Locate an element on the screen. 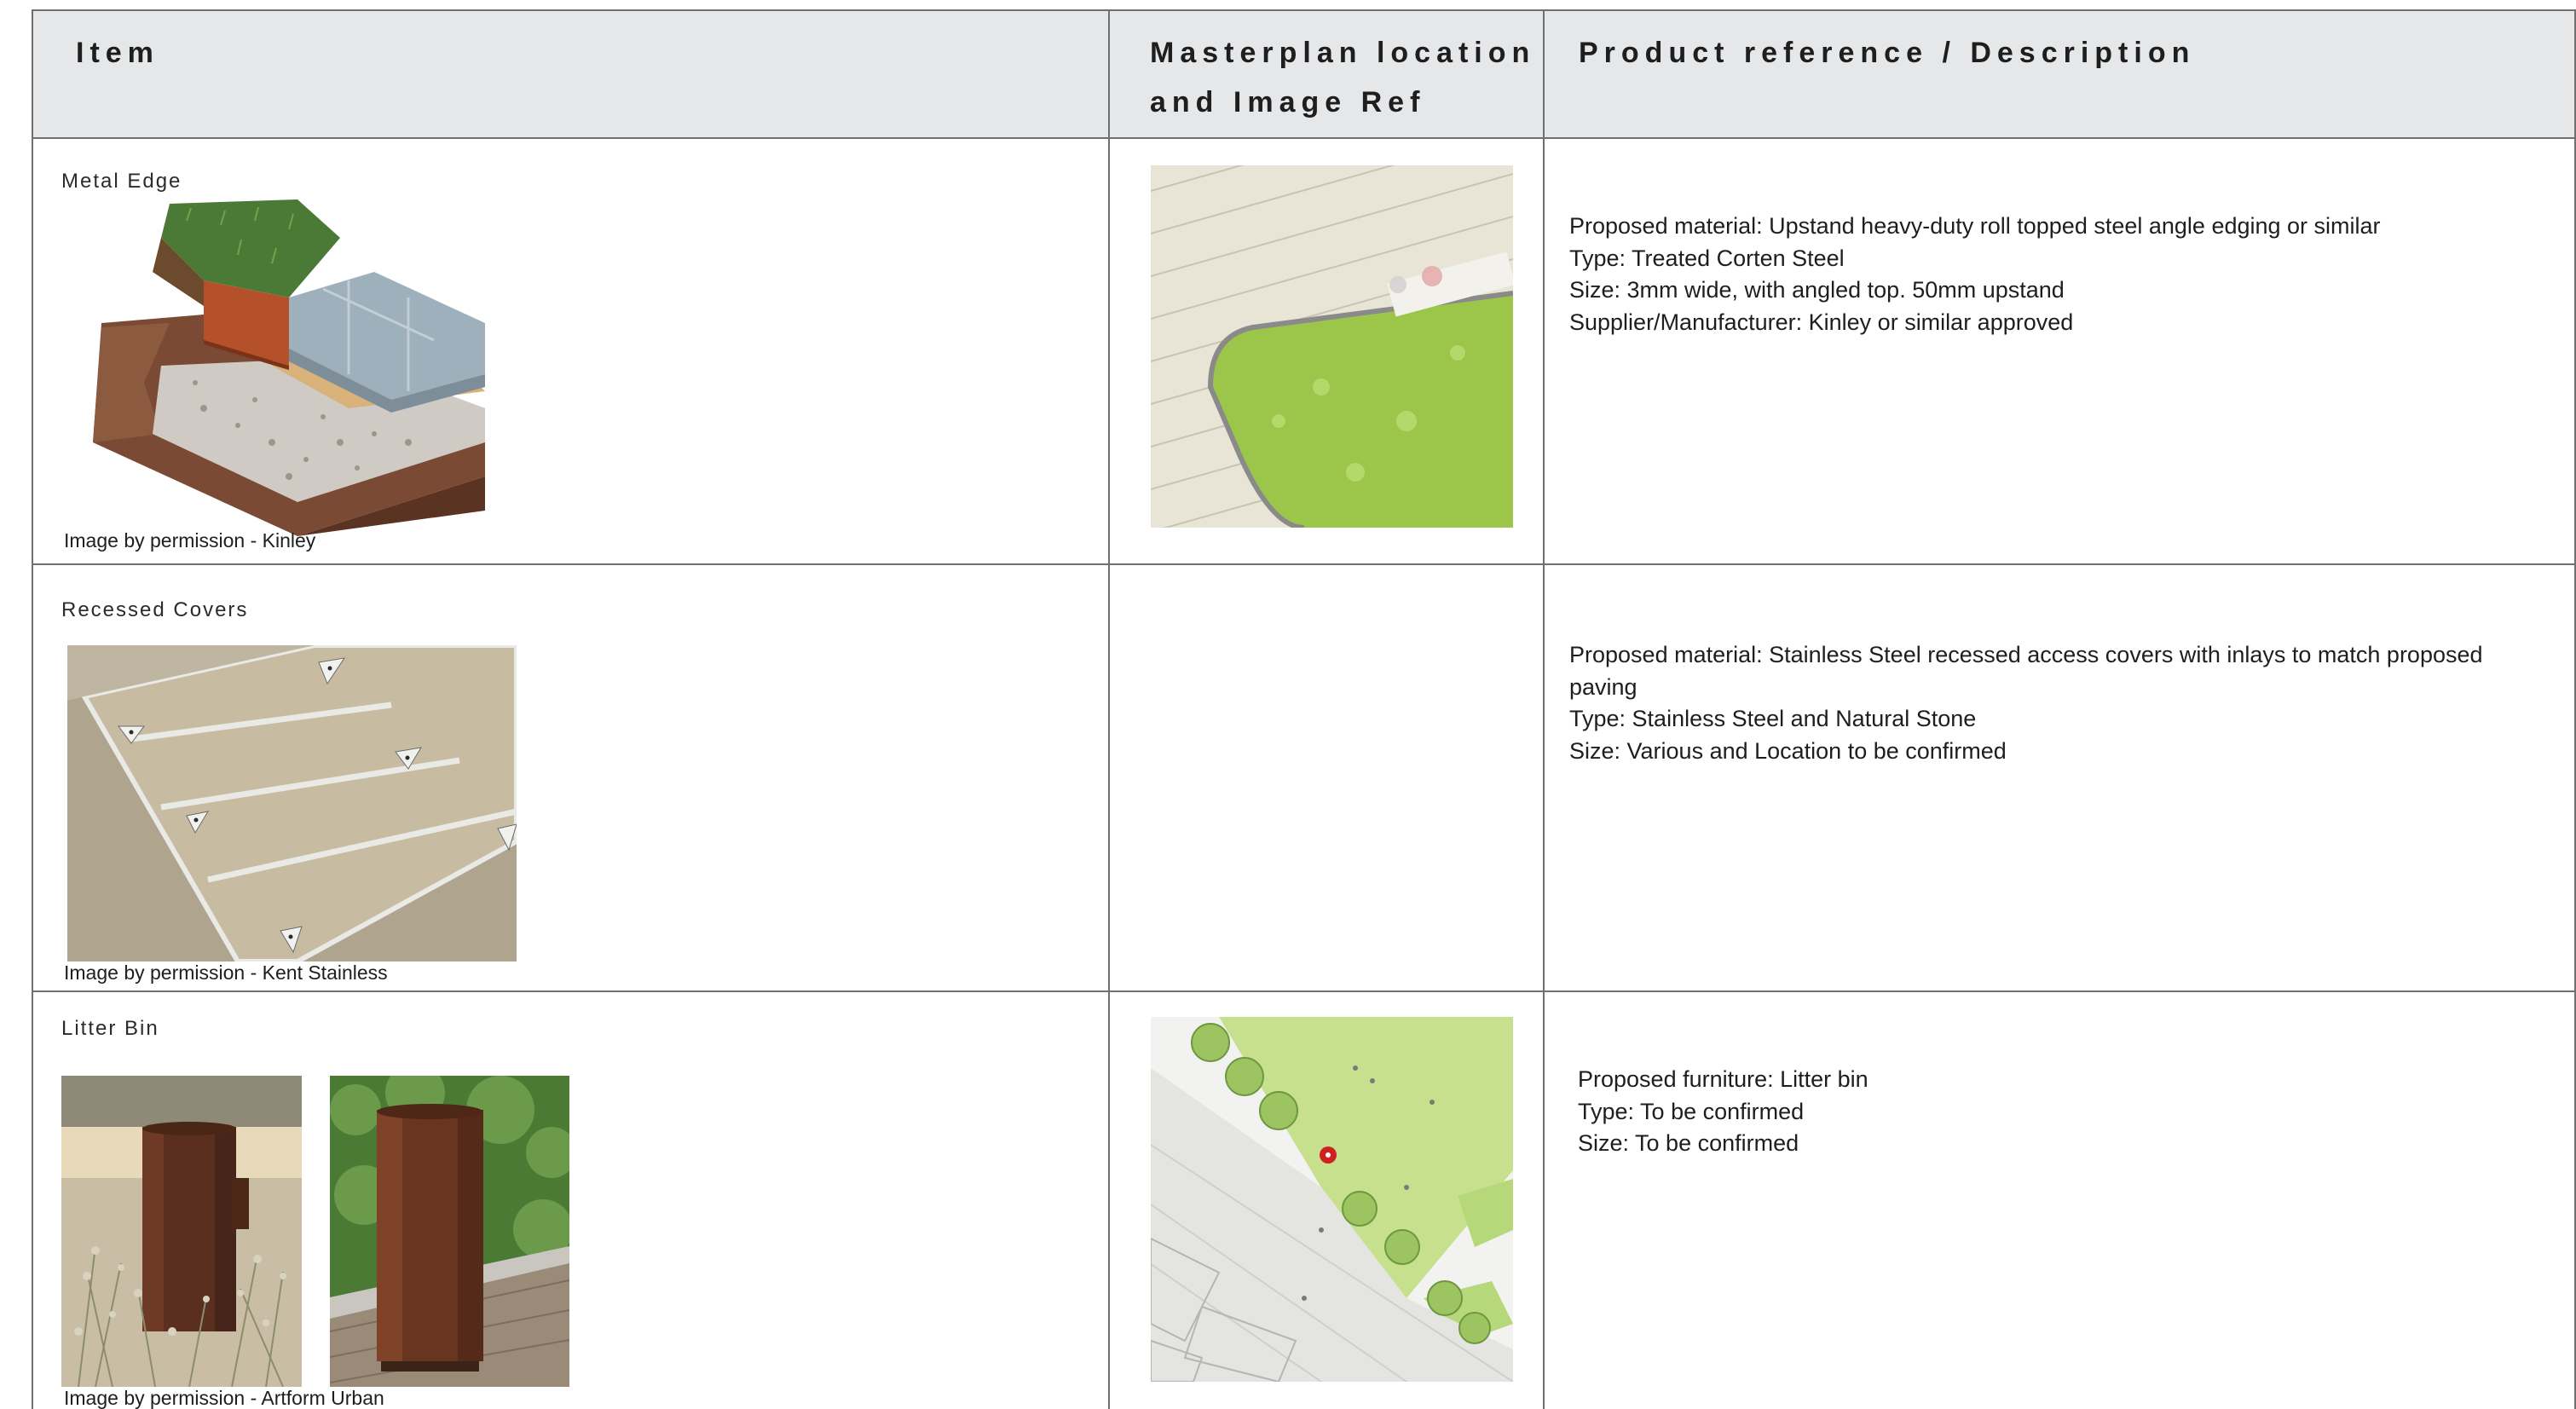  description-line: paving is located at coordinates (1603, 686).